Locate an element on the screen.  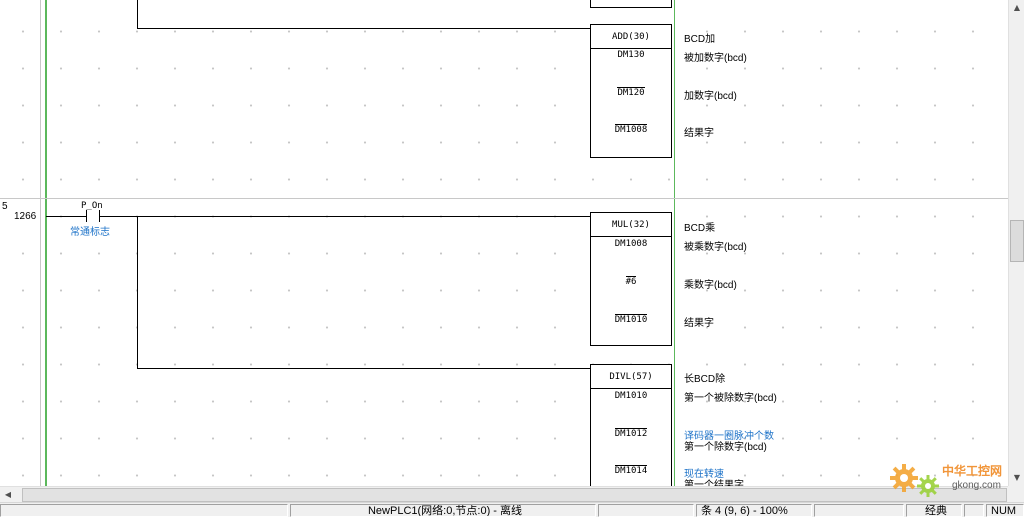
gutter-divider is located at coordinates (40, 243).